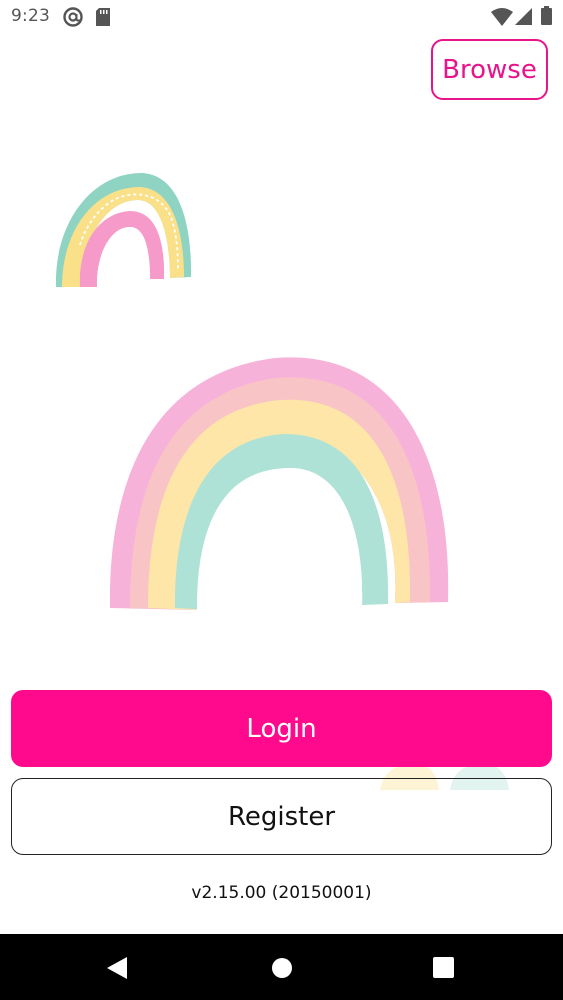 Image resolution: width=563 pixels, height=1000 pixels. What do you see at coordinates (281, 893) in the screenshot?
I see `app-version: v2.15.00 (20150001)` at bounding box center [281, 893].